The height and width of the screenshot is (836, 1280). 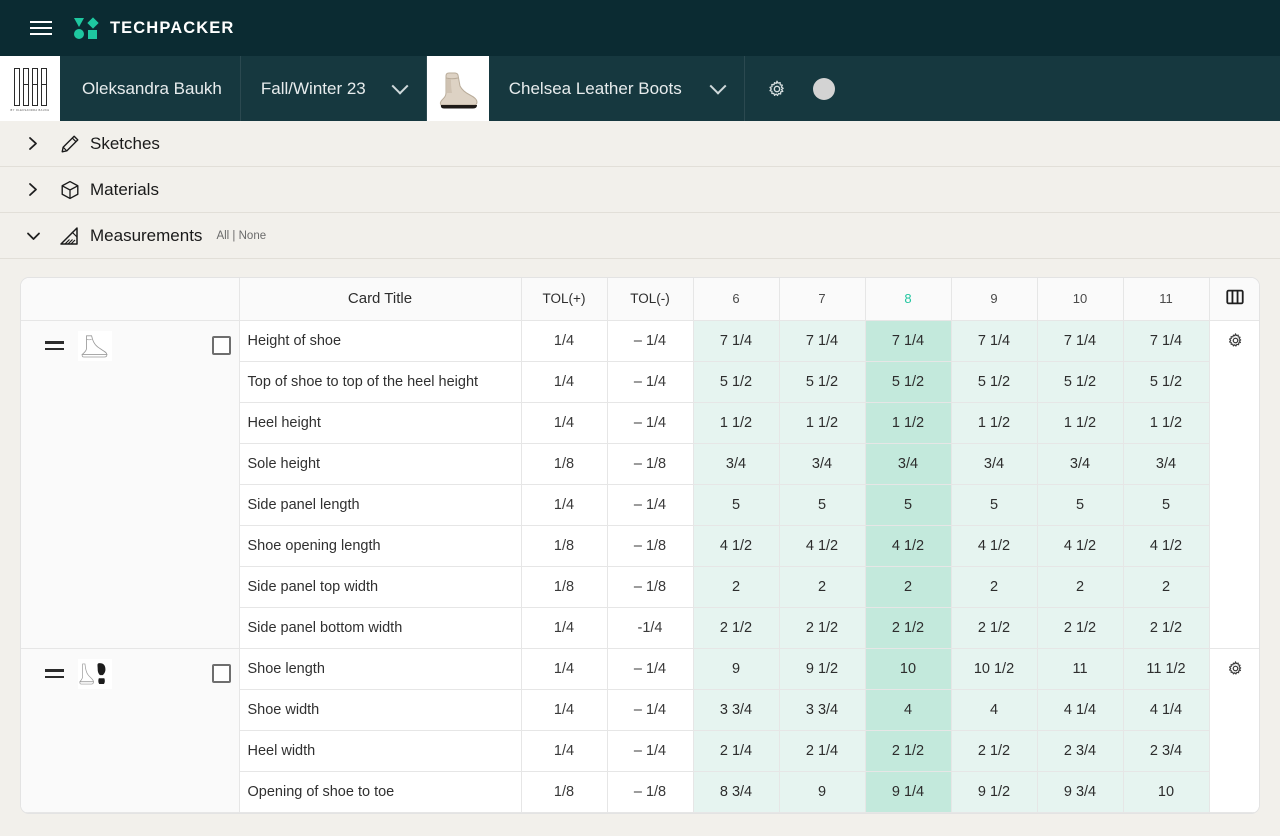 I want to click on size-value-11: 4 1/4, so click(x=1166, y=710).